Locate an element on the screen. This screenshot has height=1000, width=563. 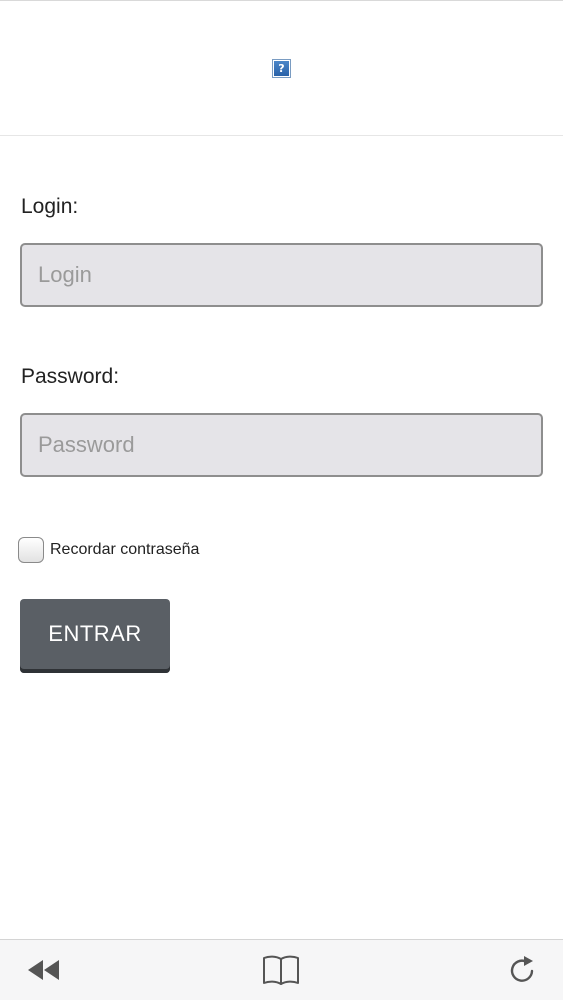
reload-button is located at coordinates (523, 970).